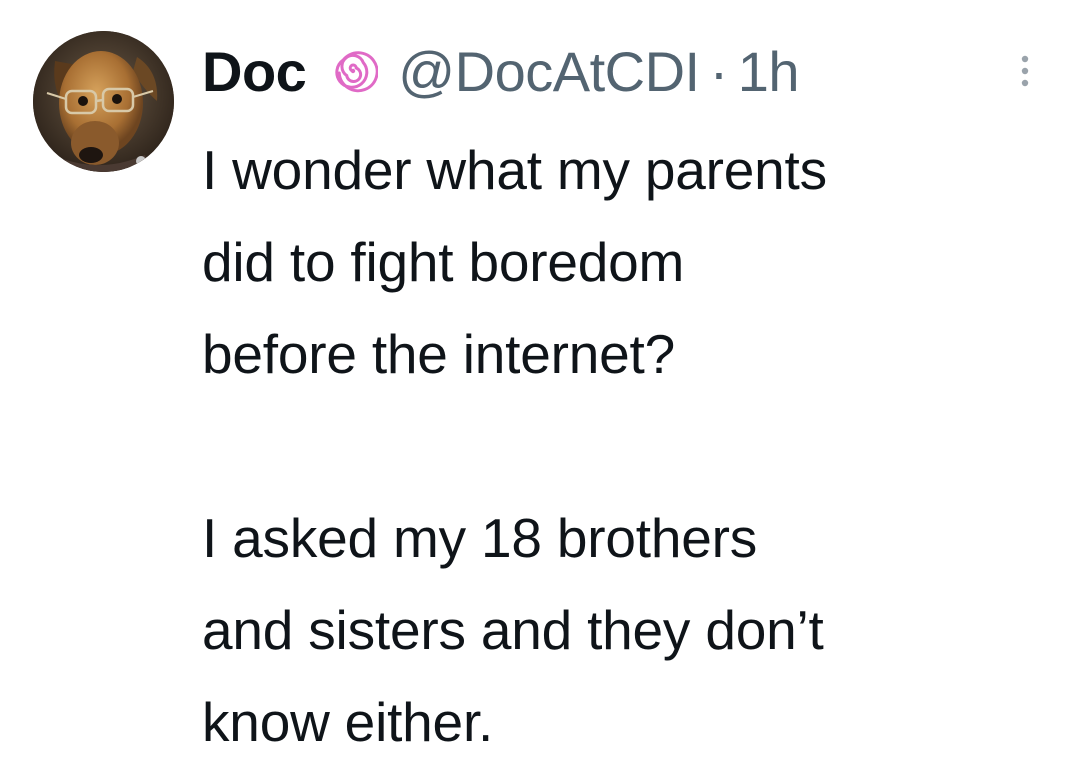 Image resolution: width=1080 pixels, height=776 pixels. What do you see at coordinates (514, 170) in the screenshot?
I see `tweet-text-line: I wonder what my parents` at bounding box center [514, 170].